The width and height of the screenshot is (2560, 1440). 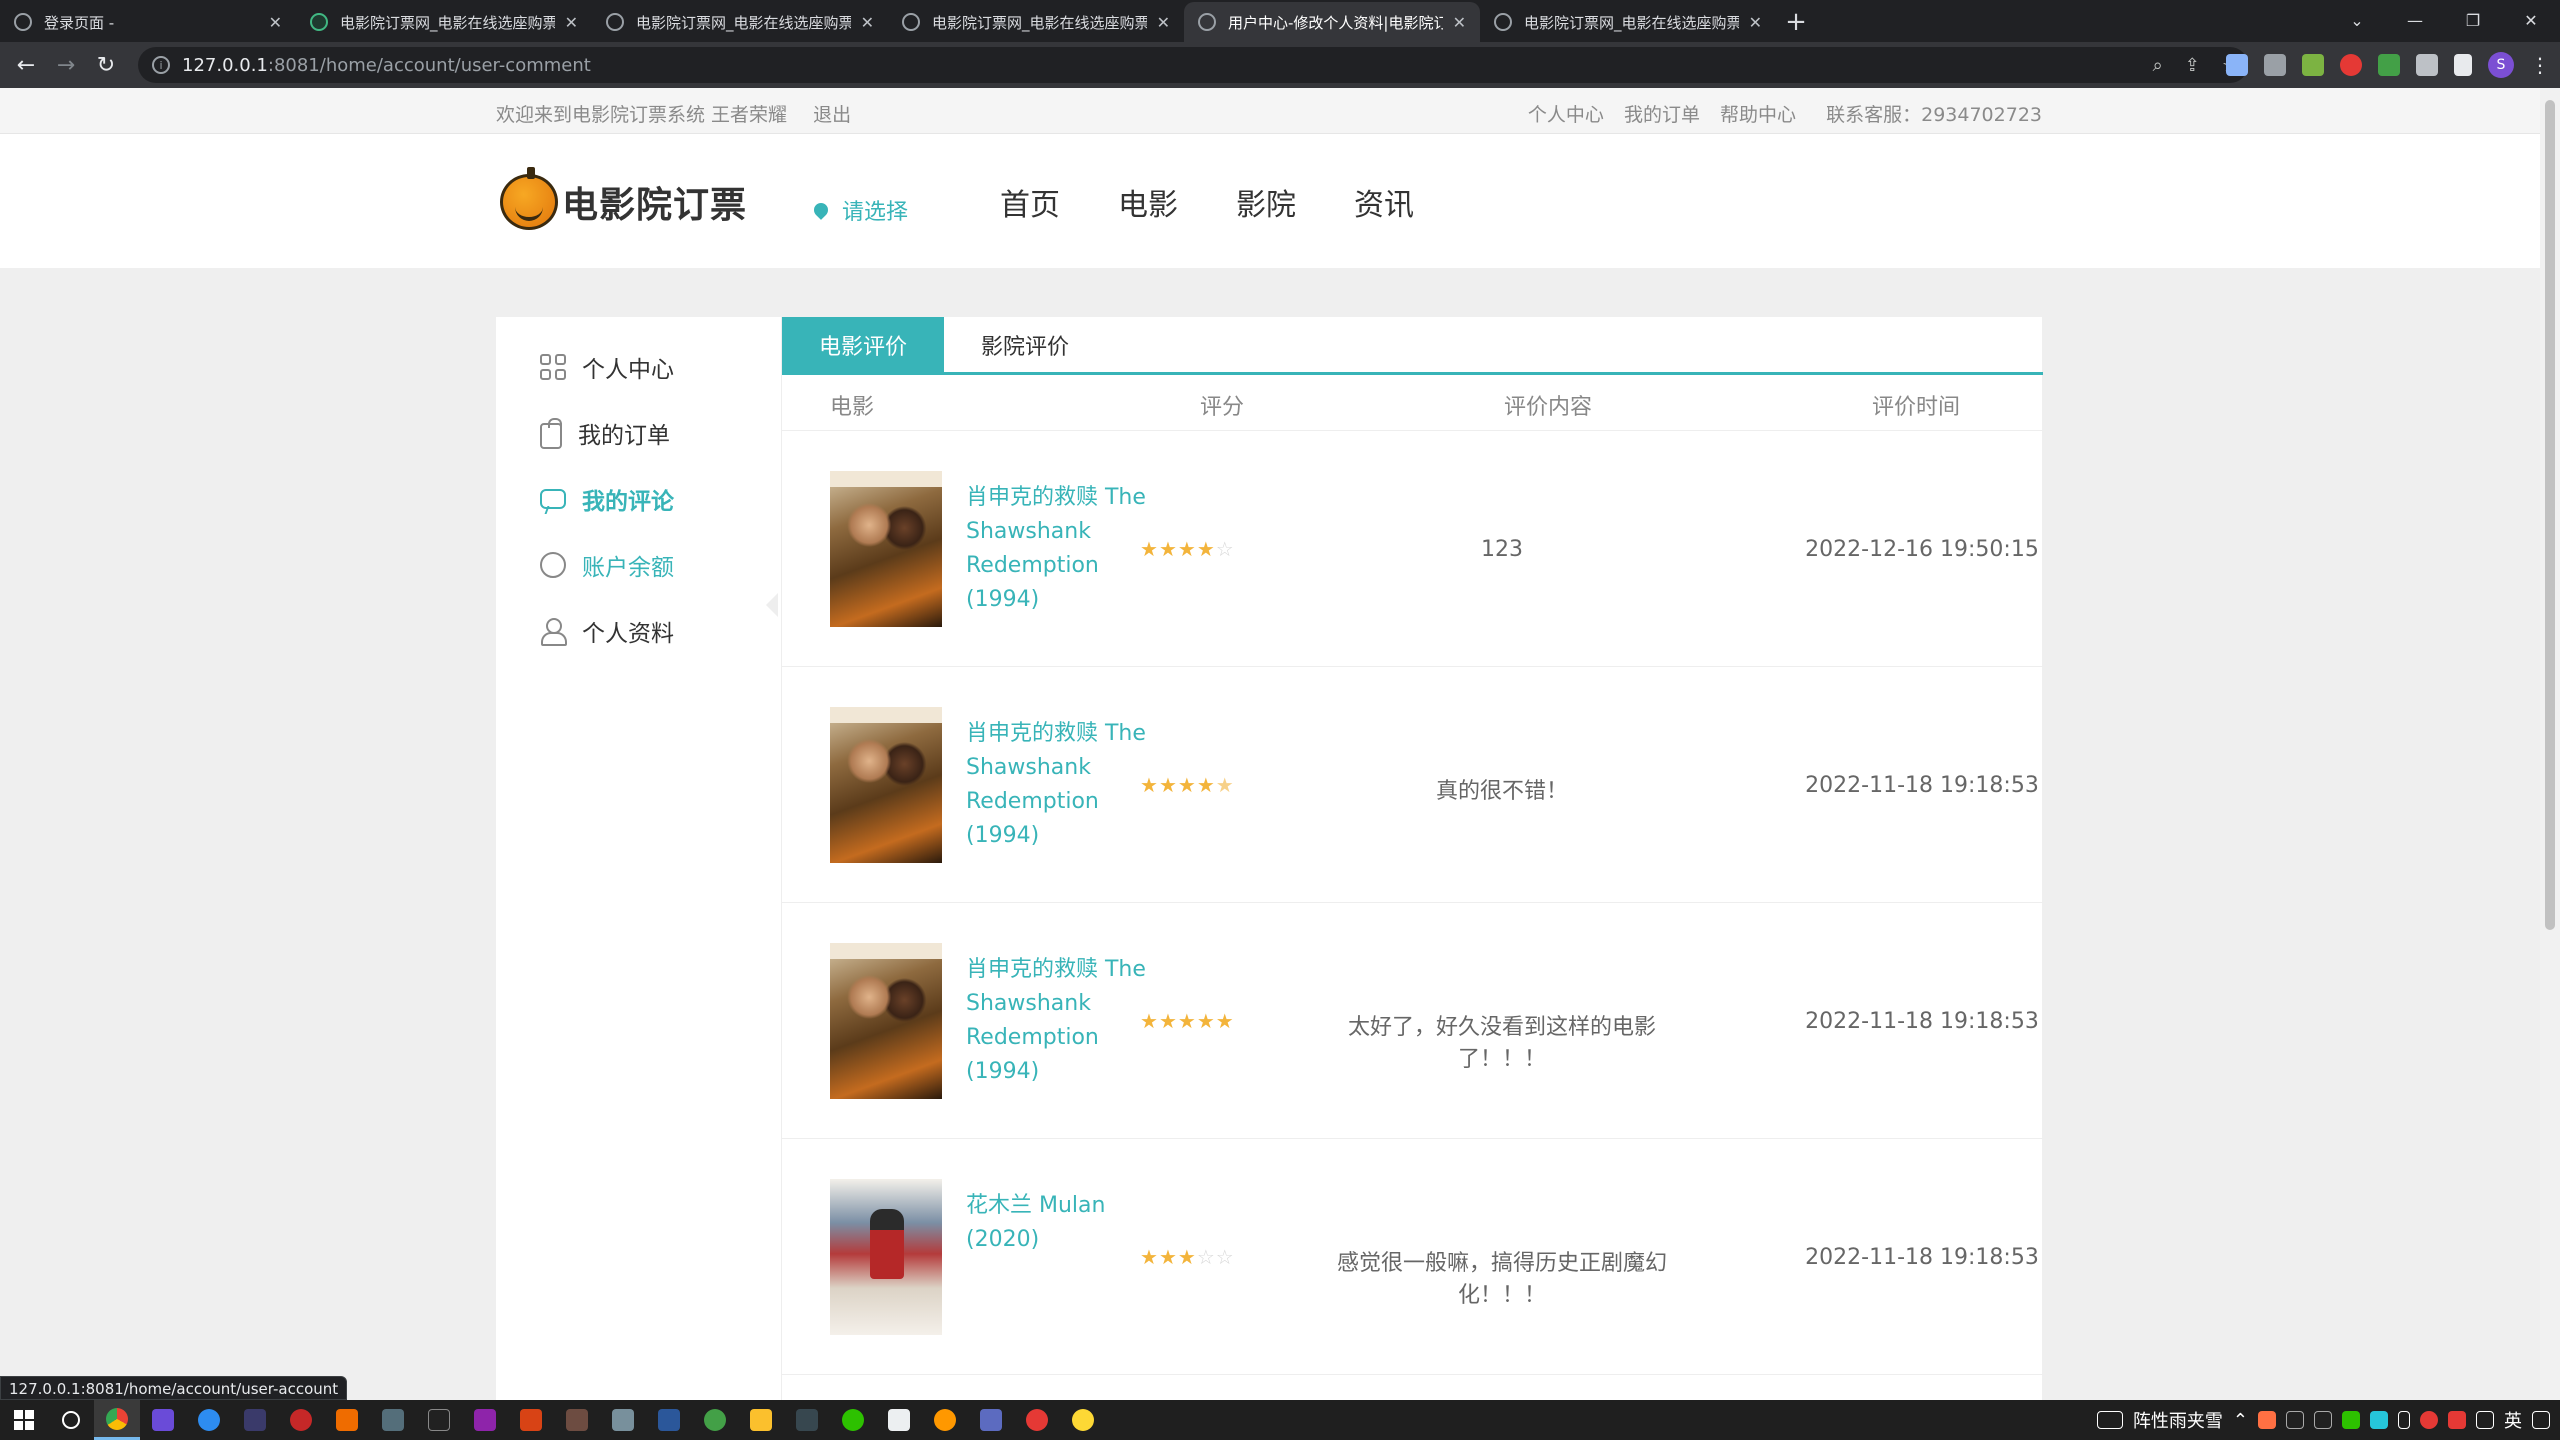 What do you see at coordinates (863, 344) in the screenshot?
I see `tab-movie-reviews: 电影评价` at bounding box center [863, 344].